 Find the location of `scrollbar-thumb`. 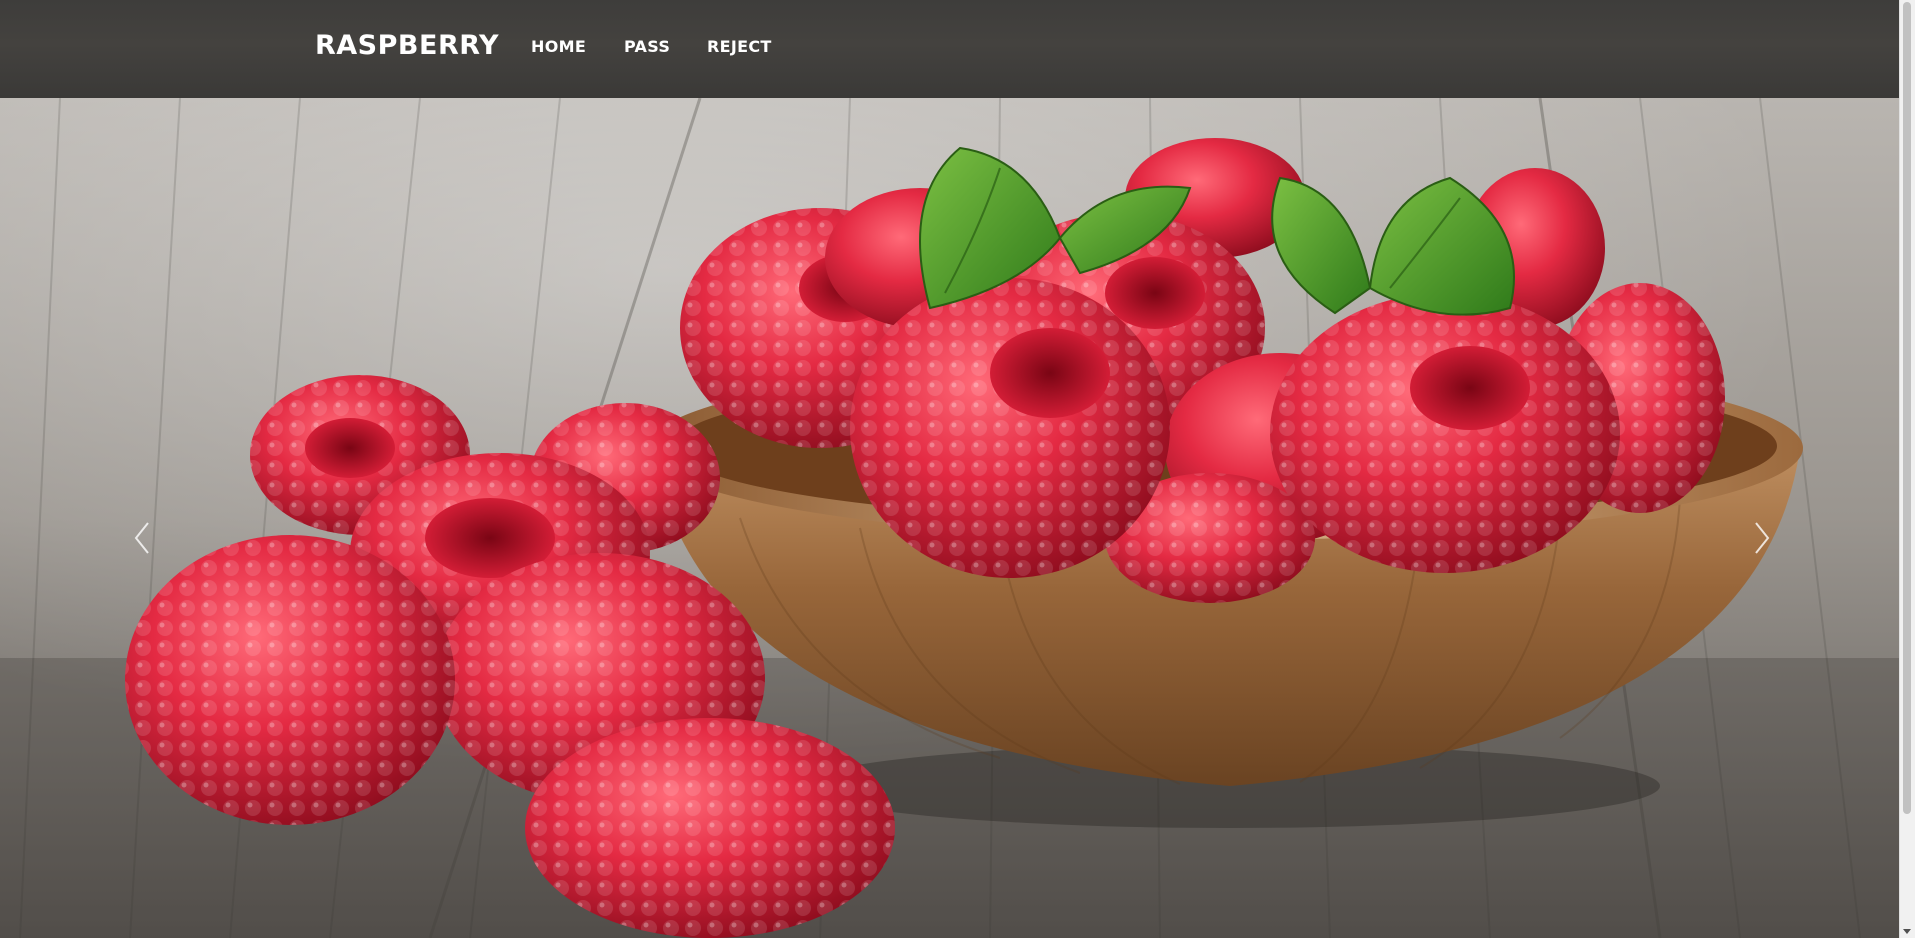

scrollbar-thumb is located at coordinates (1907, 408).